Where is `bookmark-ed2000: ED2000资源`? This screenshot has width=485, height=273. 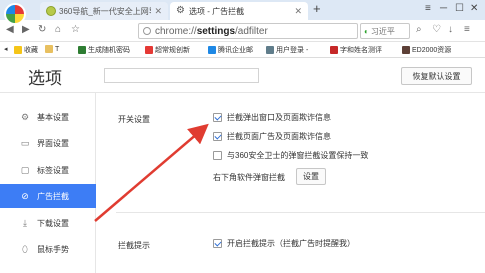 bookmark-ed2000: ED2000资源 is located at coordinates (426, 50).